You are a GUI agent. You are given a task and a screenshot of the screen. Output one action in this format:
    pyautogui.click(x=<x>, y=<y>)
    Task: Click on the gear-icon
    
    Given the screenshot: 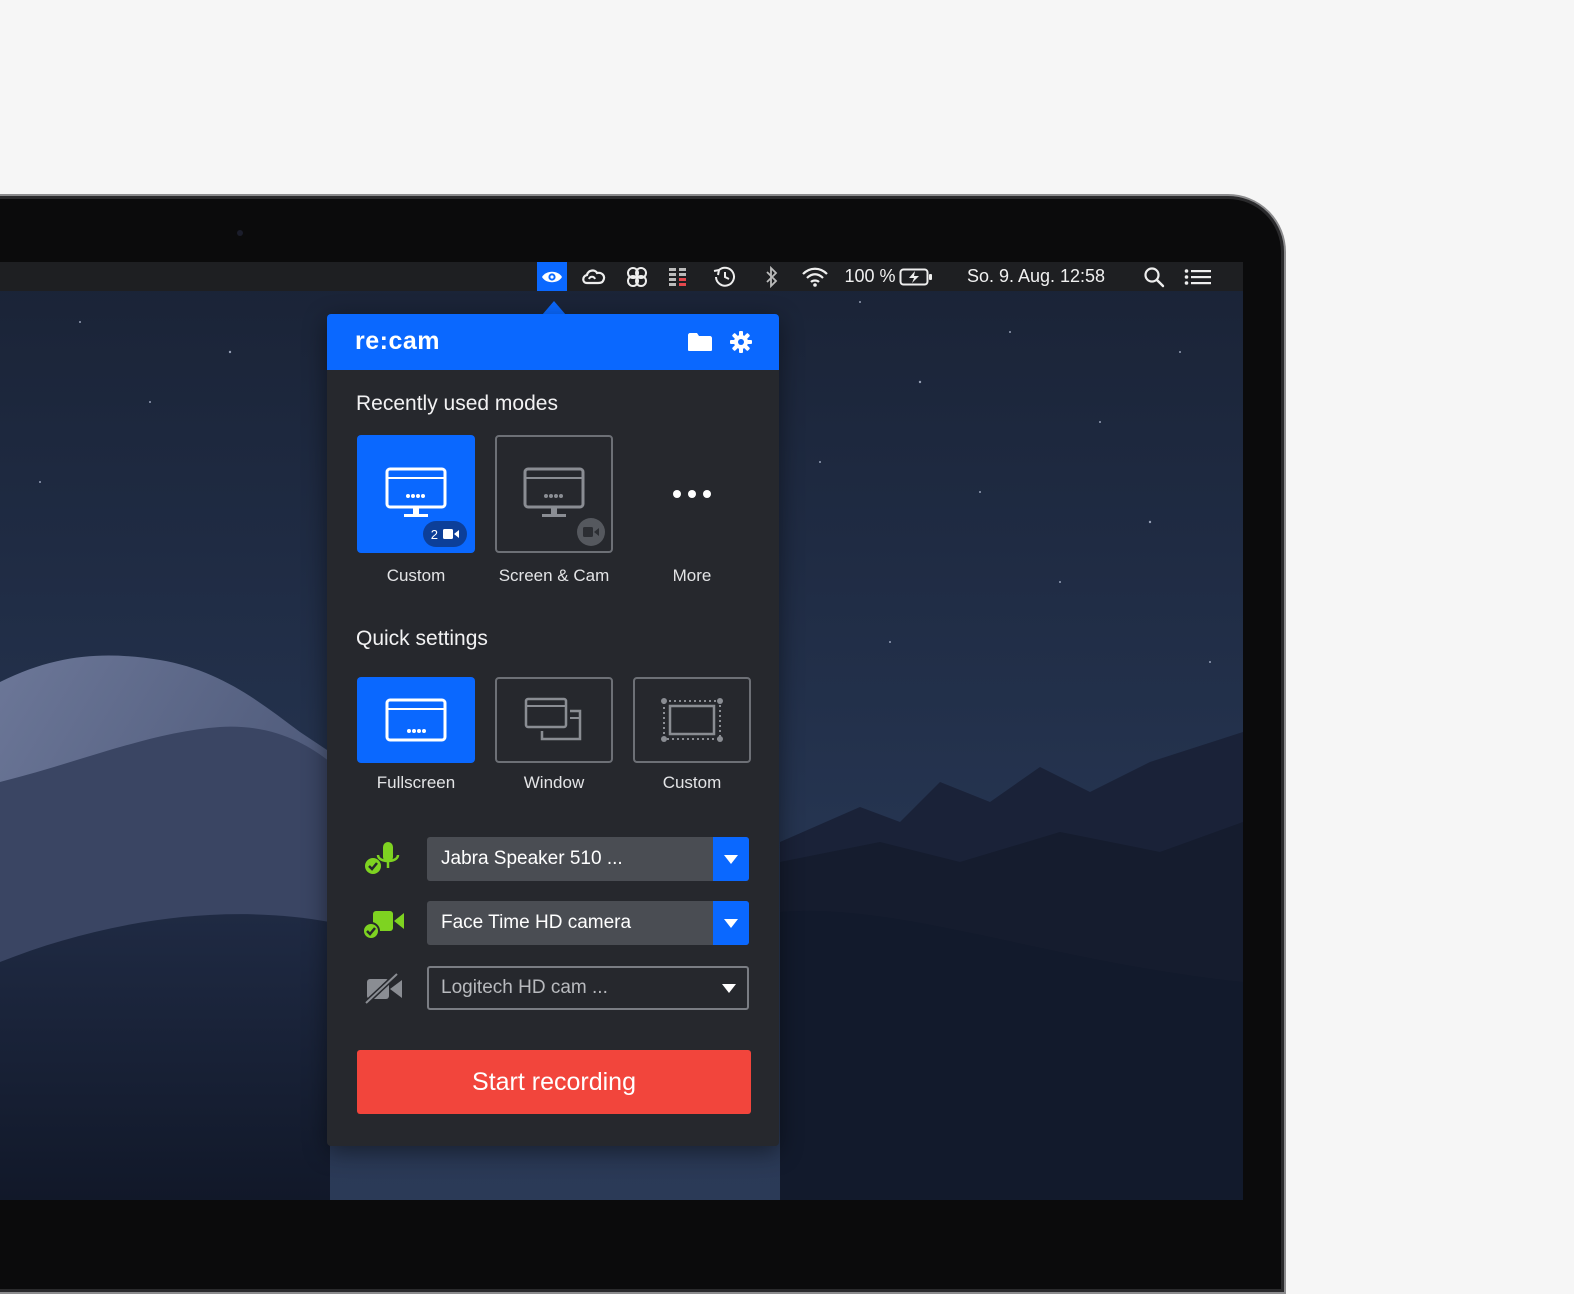 What is the action you would take?
    pyautogui.click(x=741, y=342)
    